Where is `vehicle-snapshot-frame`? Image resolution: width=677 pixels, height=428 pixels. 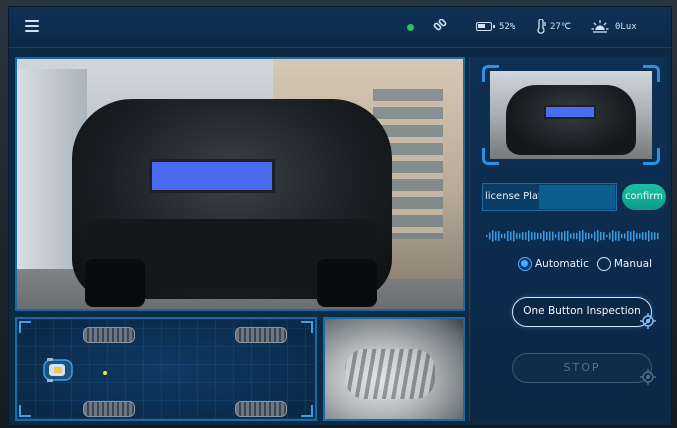
vehicle-snapshot-frame is located at coordinates (571, 115).